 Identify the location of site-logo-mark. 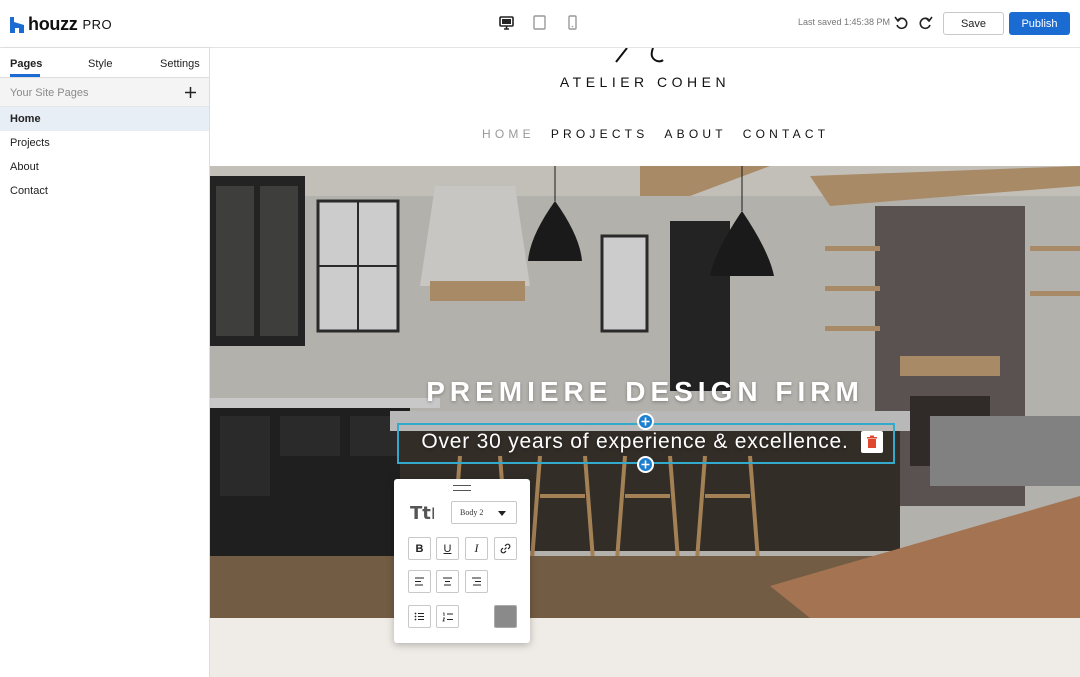
(639, 55).